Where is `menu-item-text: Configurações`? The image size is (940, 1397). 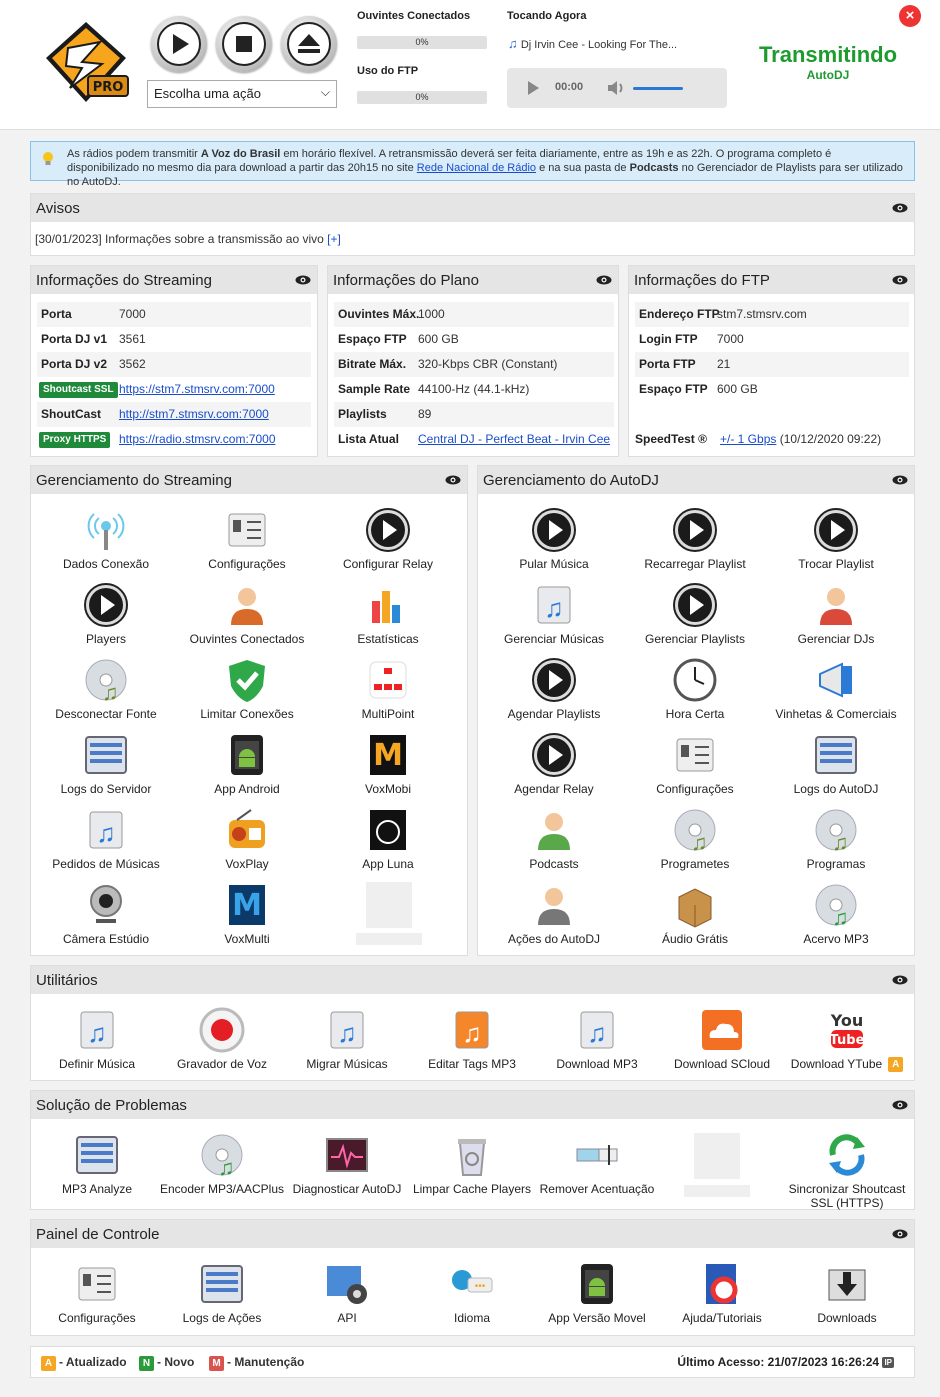 menu-item-text: Configurações is located at coordinates (695, 789).